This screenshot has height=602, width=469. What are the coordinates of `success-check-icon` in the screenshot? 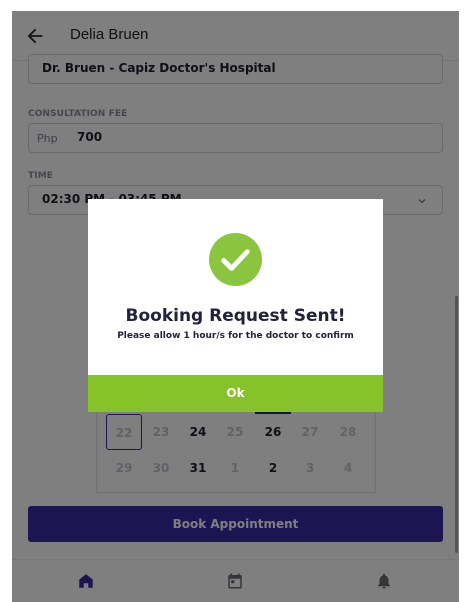 It's located at (235, 259).